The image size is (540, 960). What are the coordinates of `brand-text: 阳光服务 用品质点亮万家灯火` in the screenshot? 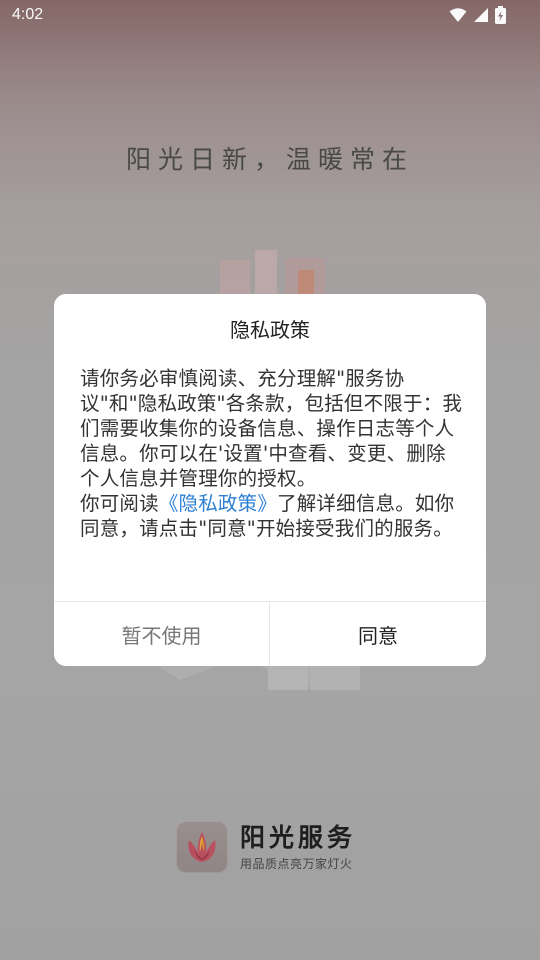 It's located at (298, 847).